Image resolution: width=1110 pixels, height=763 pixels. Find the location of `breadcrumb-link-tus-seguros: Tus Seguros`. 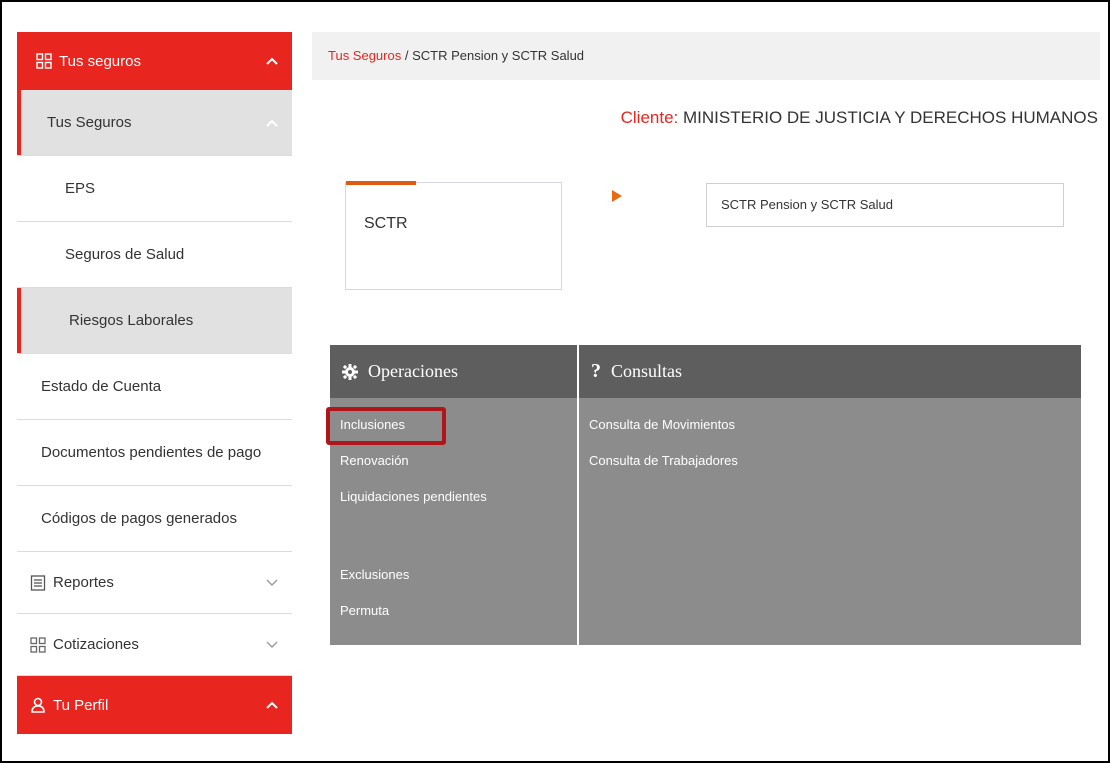

breadcrumb-link-tus-seguros: Tus Seguros is located at coordinates (364, 55).